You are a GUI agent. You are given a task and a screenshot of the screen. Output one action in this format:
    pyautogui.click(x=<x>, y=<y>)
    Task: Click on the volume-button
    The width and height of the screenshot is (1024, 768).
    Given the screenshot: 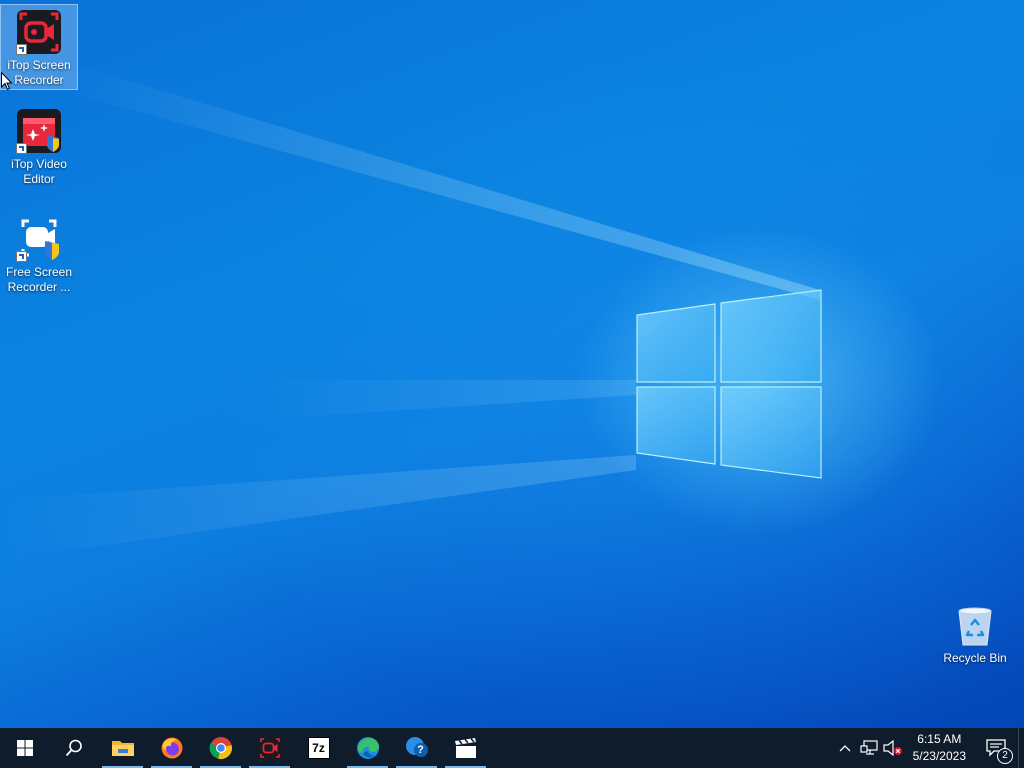 What is the action you would take?
    pyautogui.click(x=893, y=748)
    